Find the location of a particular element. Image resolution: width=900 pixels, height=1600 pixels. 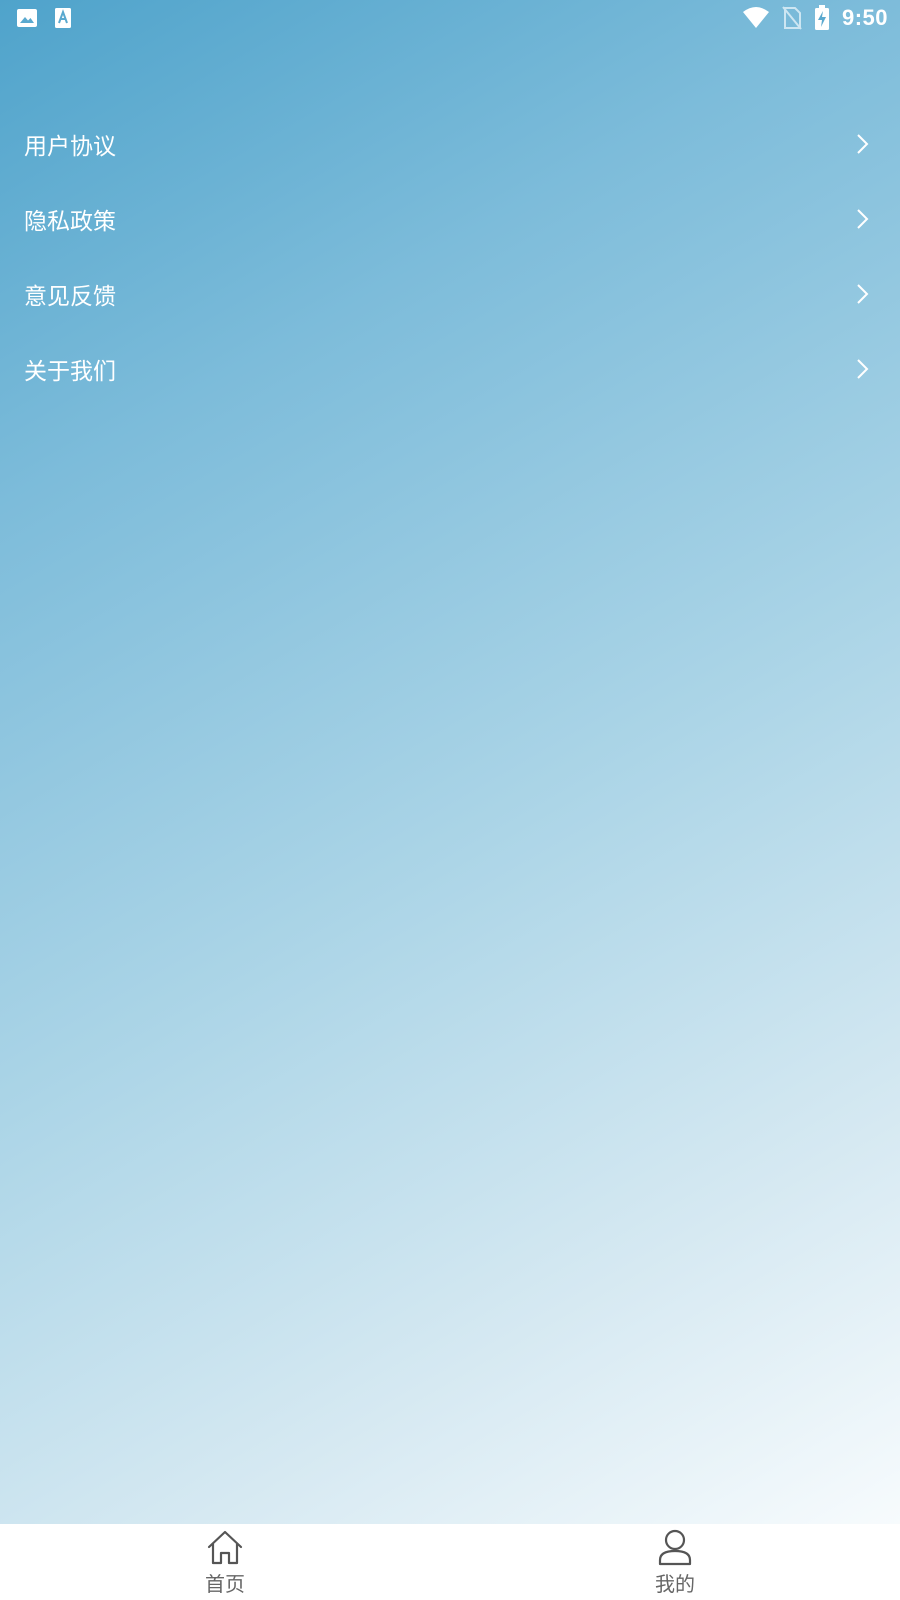

wifi-icon is located at coordinates (756, 18).